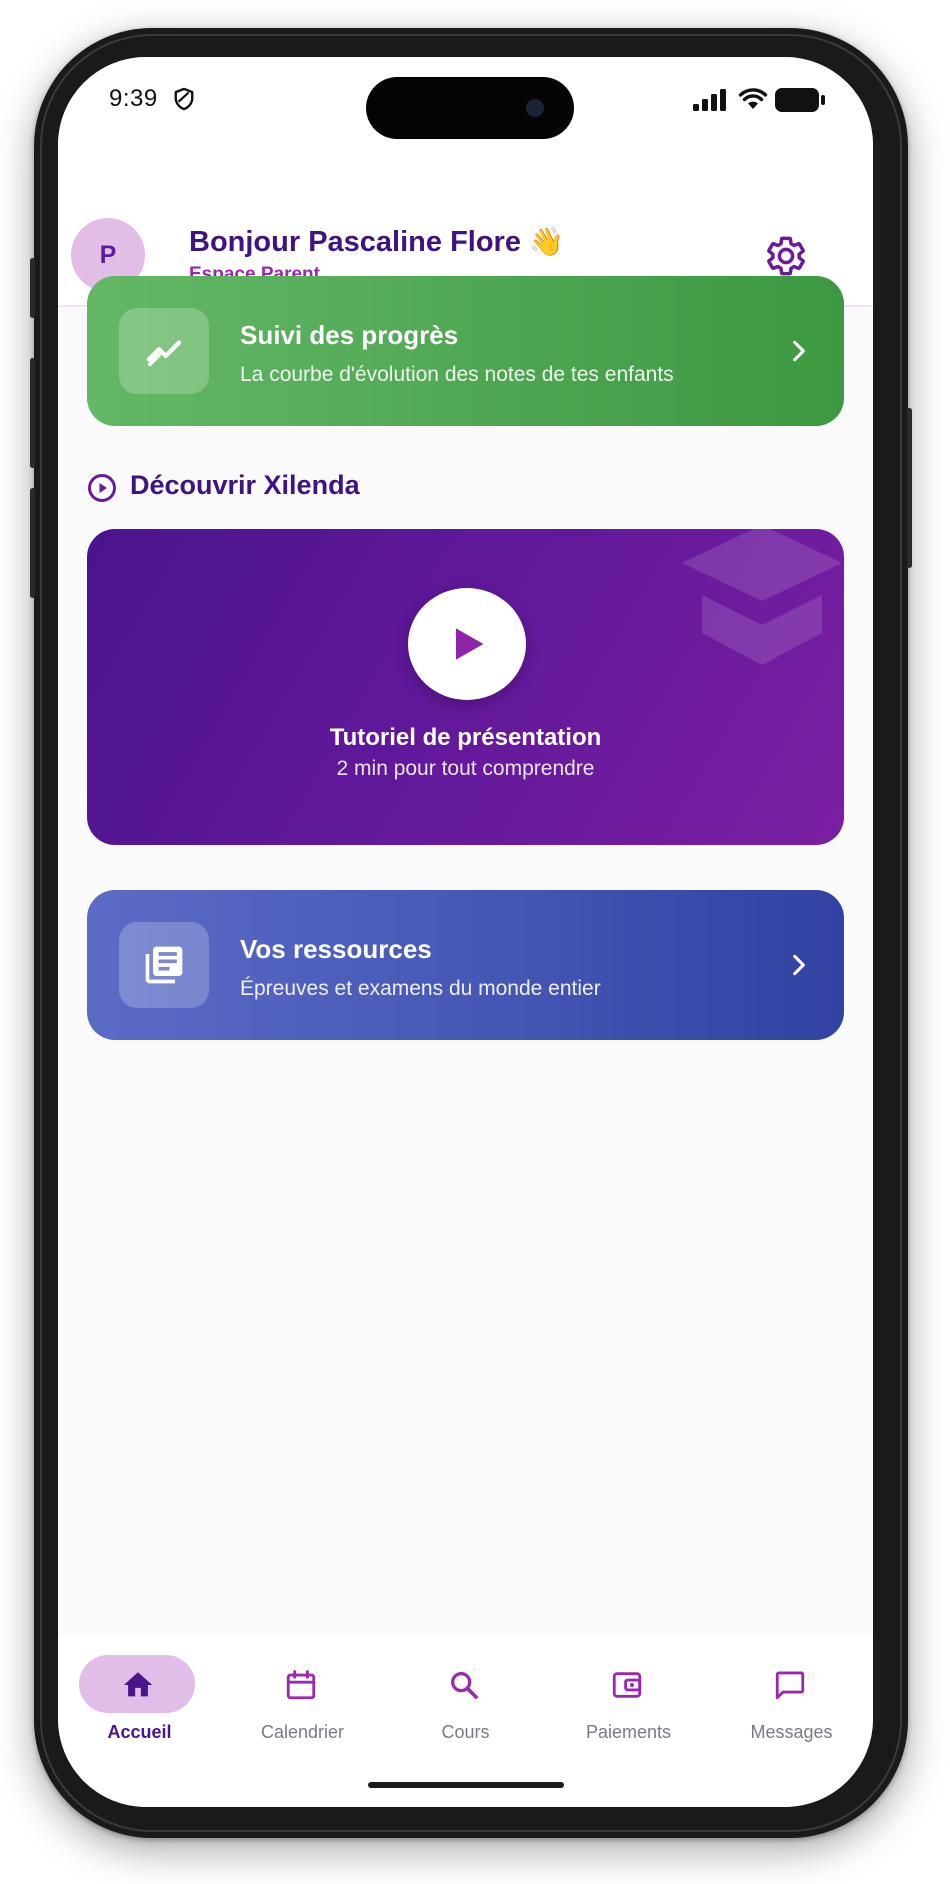 The width and height of the screenshot is (950, 1884). What do you see at coordinates (790, 1685) in the screenshot?
I see `chat-icon` at bounding box center [790, 1685].